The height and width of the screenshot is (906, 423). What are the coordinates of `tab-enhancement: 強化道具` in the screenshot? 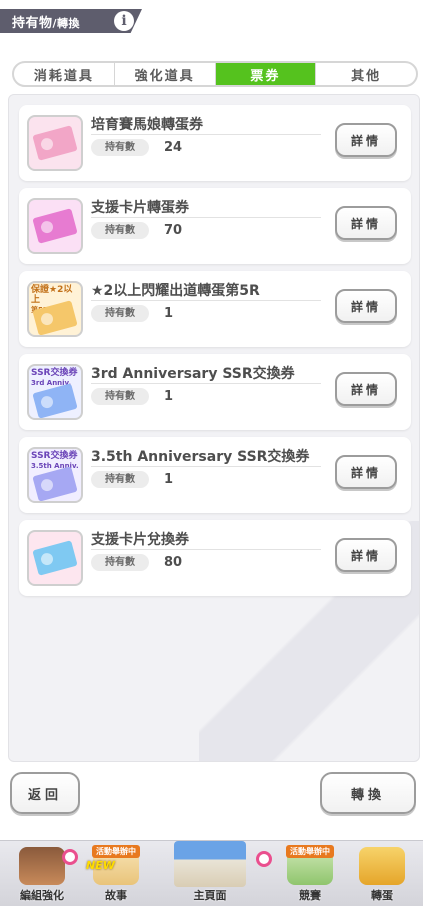 It's located at (165, 74).